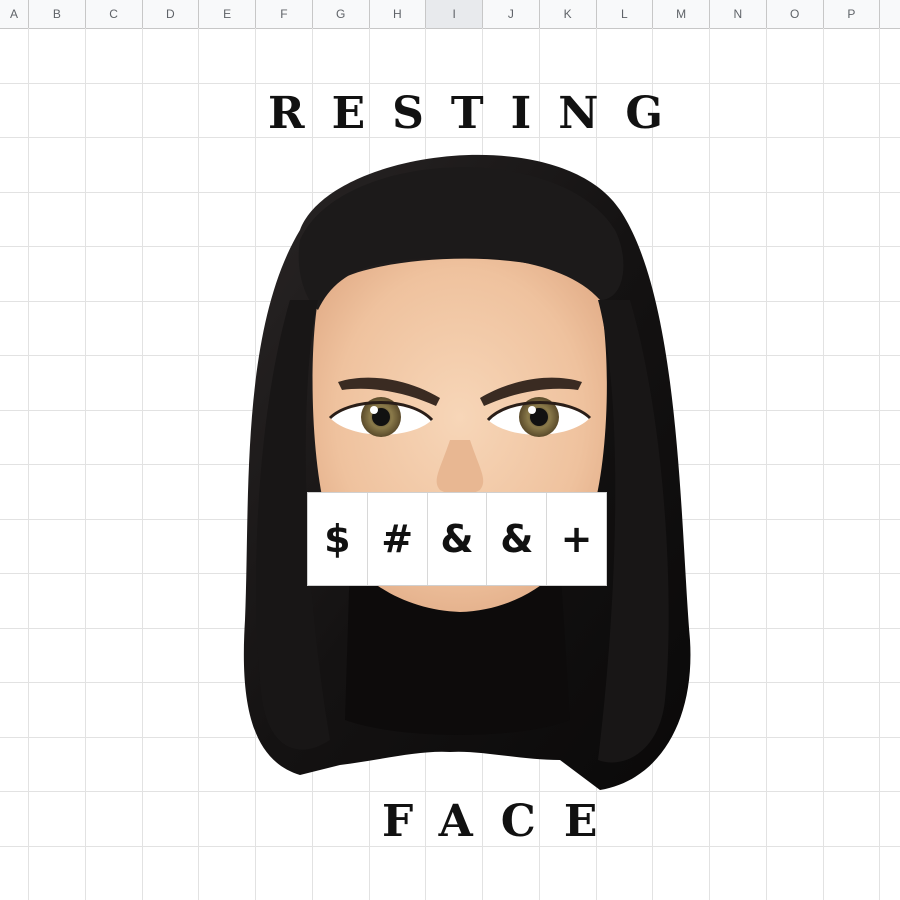 This screenshot has width=900, height=900. What do you see at coordinates (576, 539) in the screenshot?
I see `censor-symbol: +` at bounding box center [576, 539].